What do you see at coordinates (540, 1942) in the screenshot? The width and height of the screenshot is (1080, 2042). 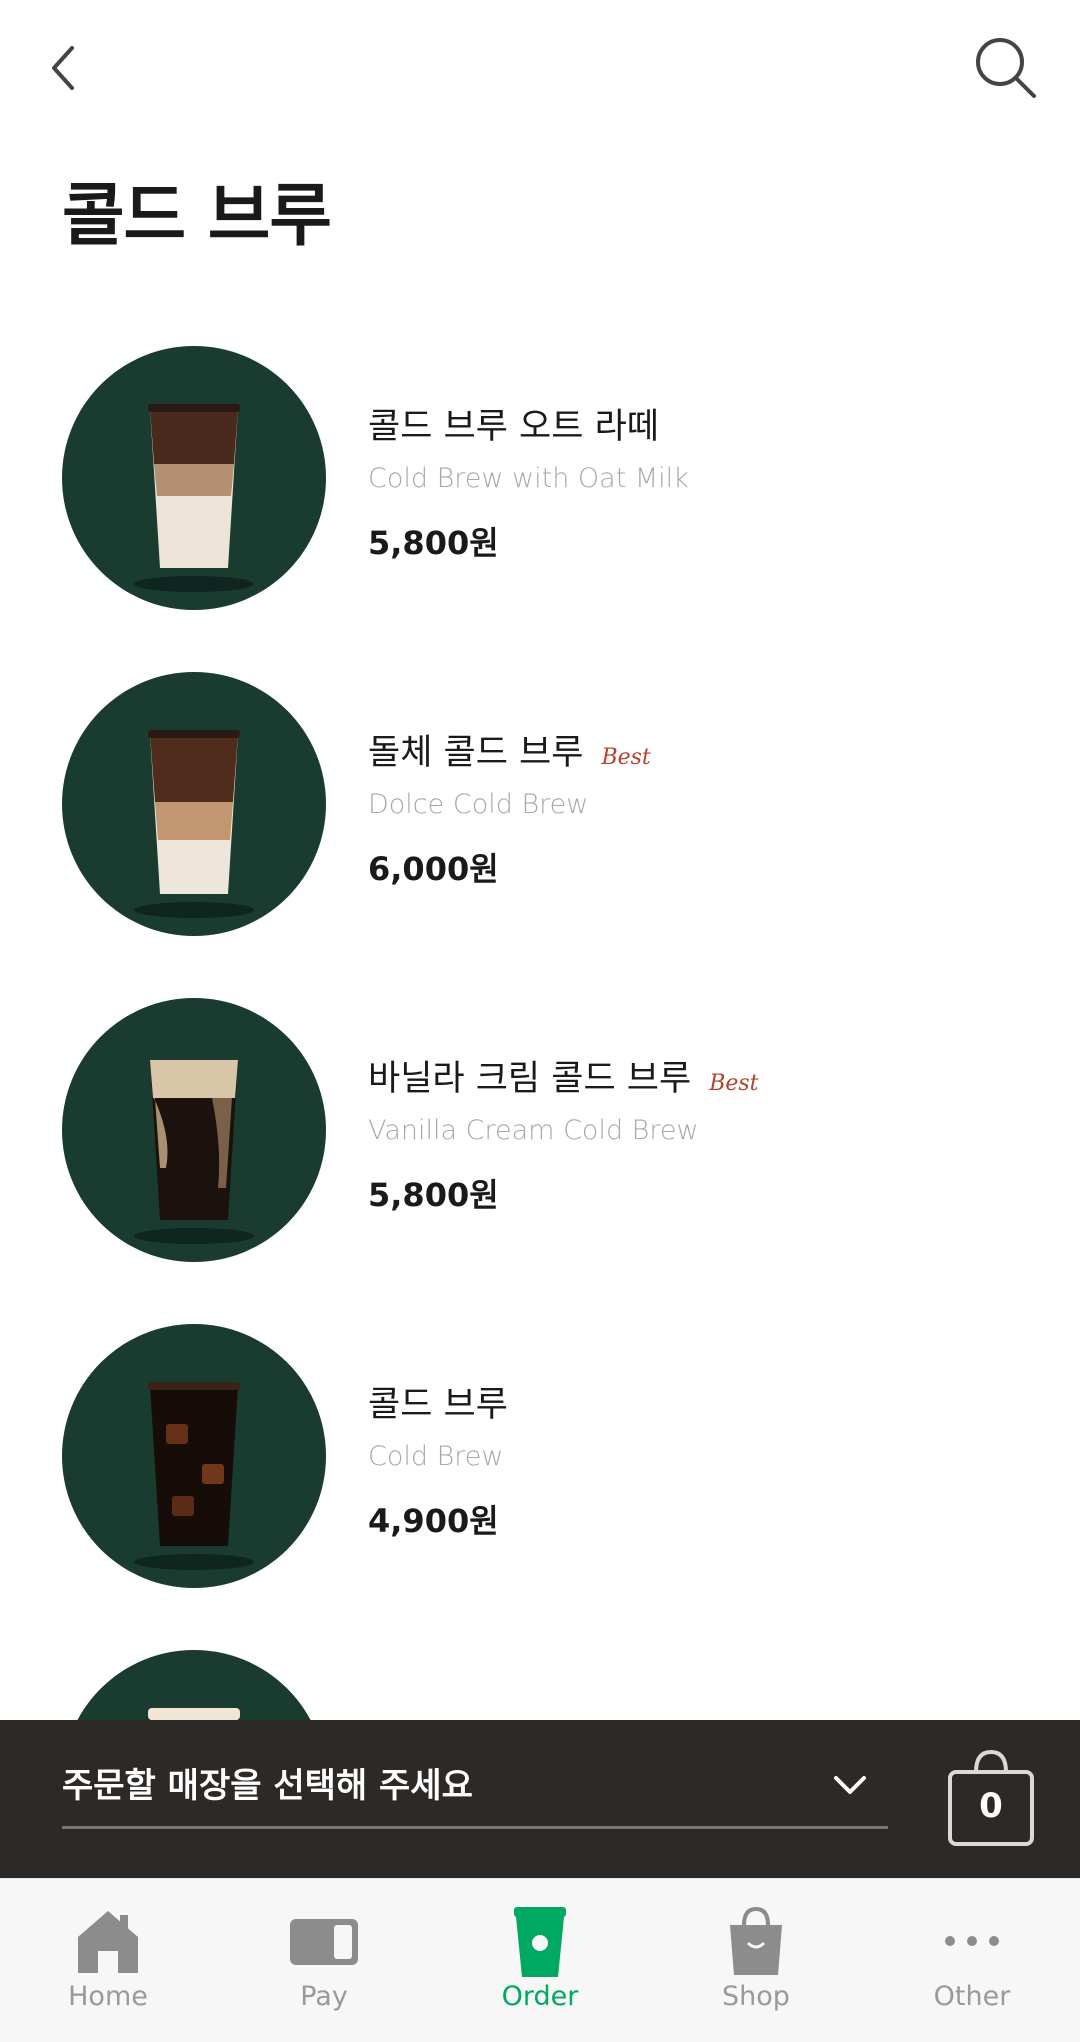 I see `cup-icon` at bounding box center [540, 1942].